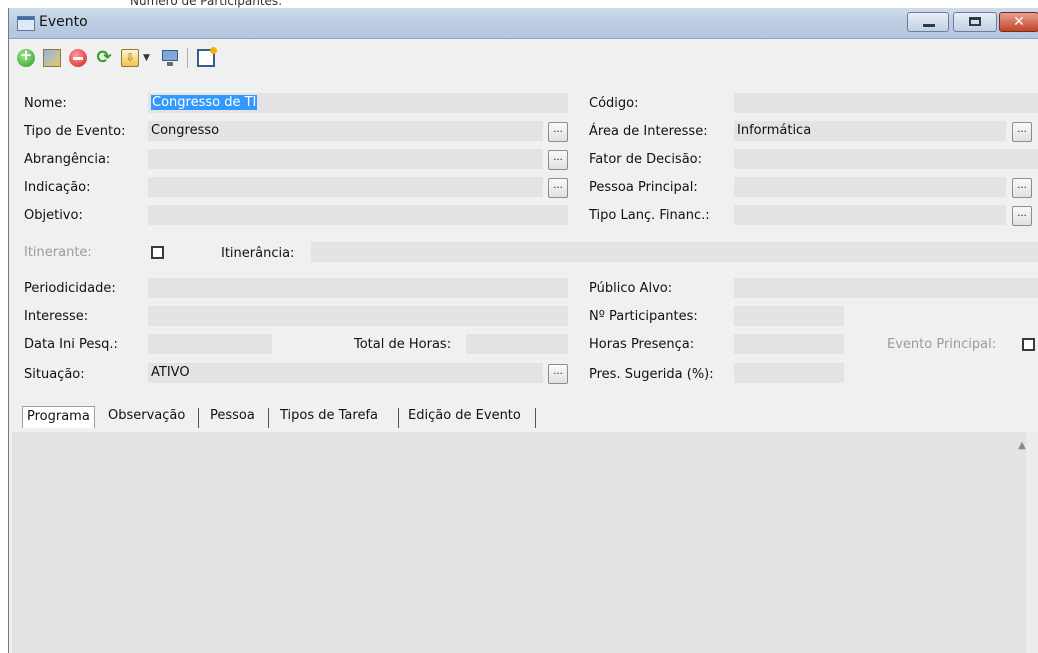 The image size is (1038, 653). I want to click on minimize-button, so click(928, 22).